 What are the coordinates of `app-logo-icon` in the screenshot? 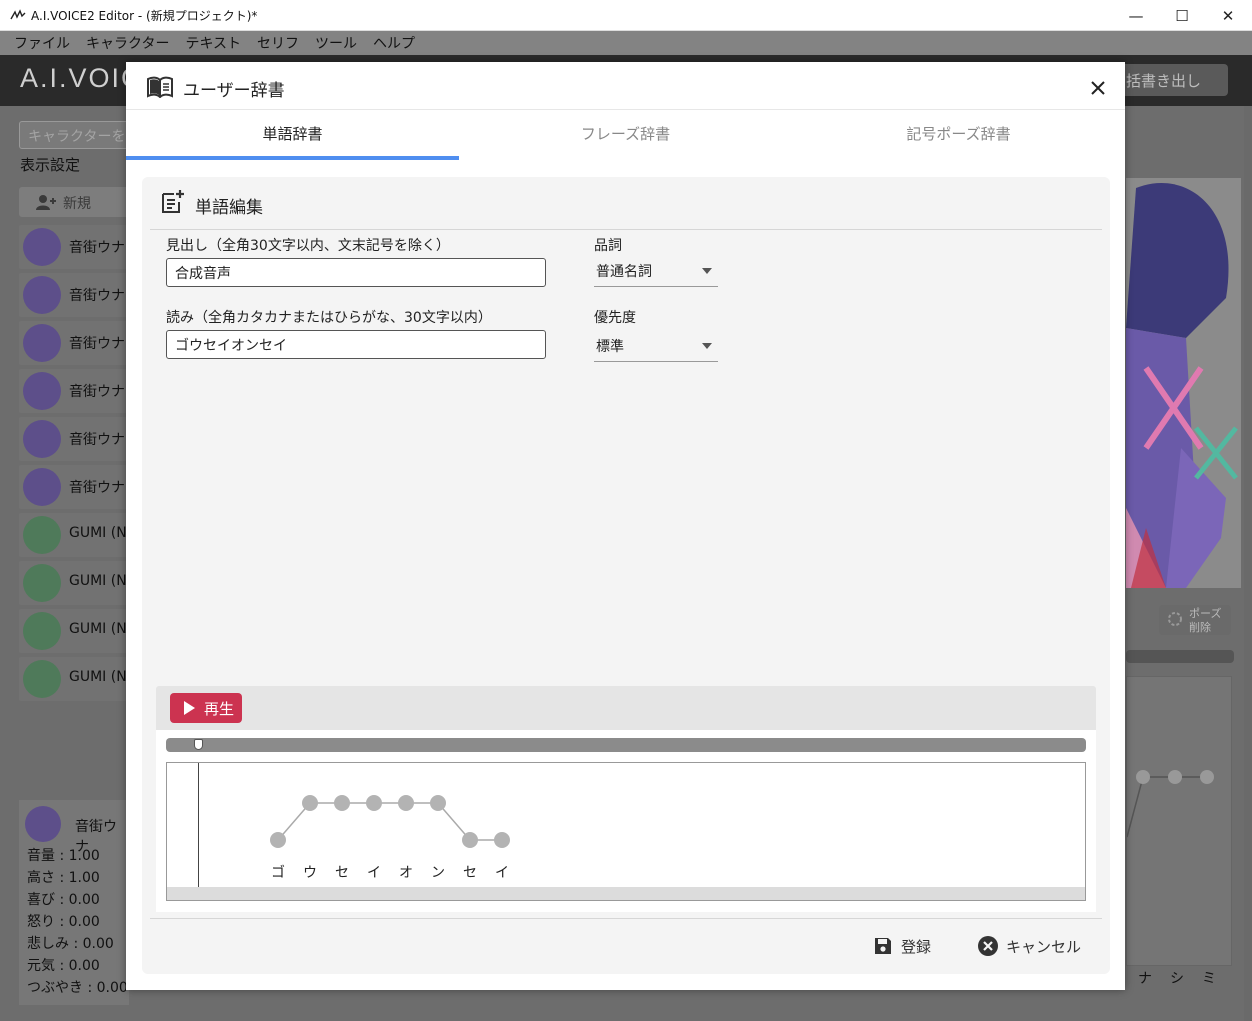 It's located at (18, 14).